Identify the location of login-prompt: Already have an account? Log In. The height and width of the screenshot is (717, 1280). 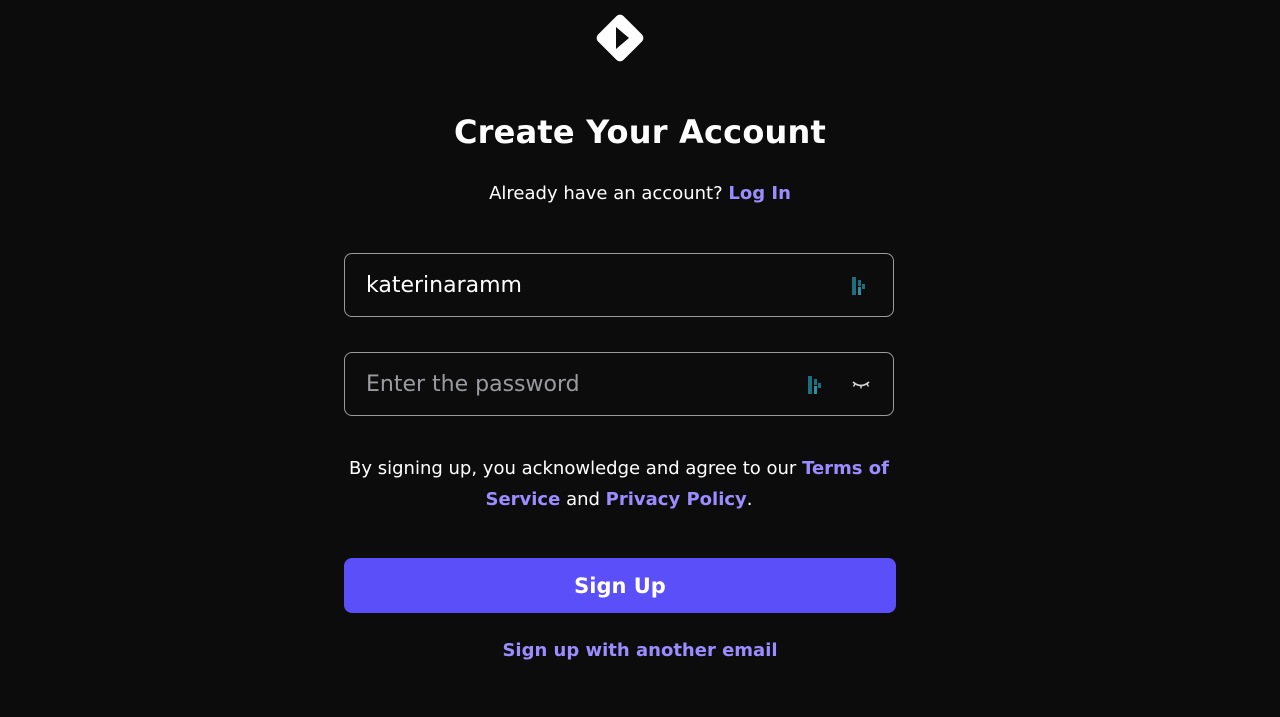
(640, 194).